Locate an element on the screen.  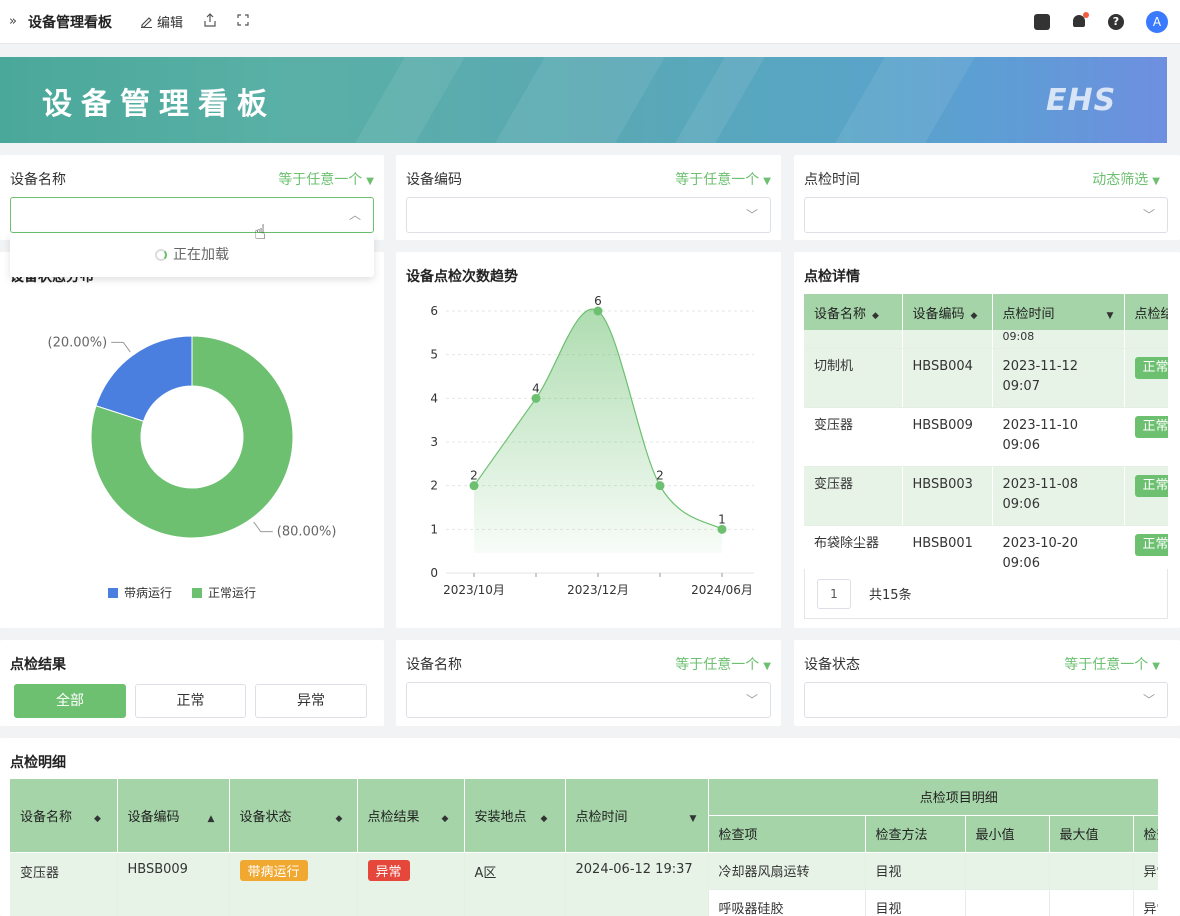
fullscreen-icon is located at coordinates (243, 21).